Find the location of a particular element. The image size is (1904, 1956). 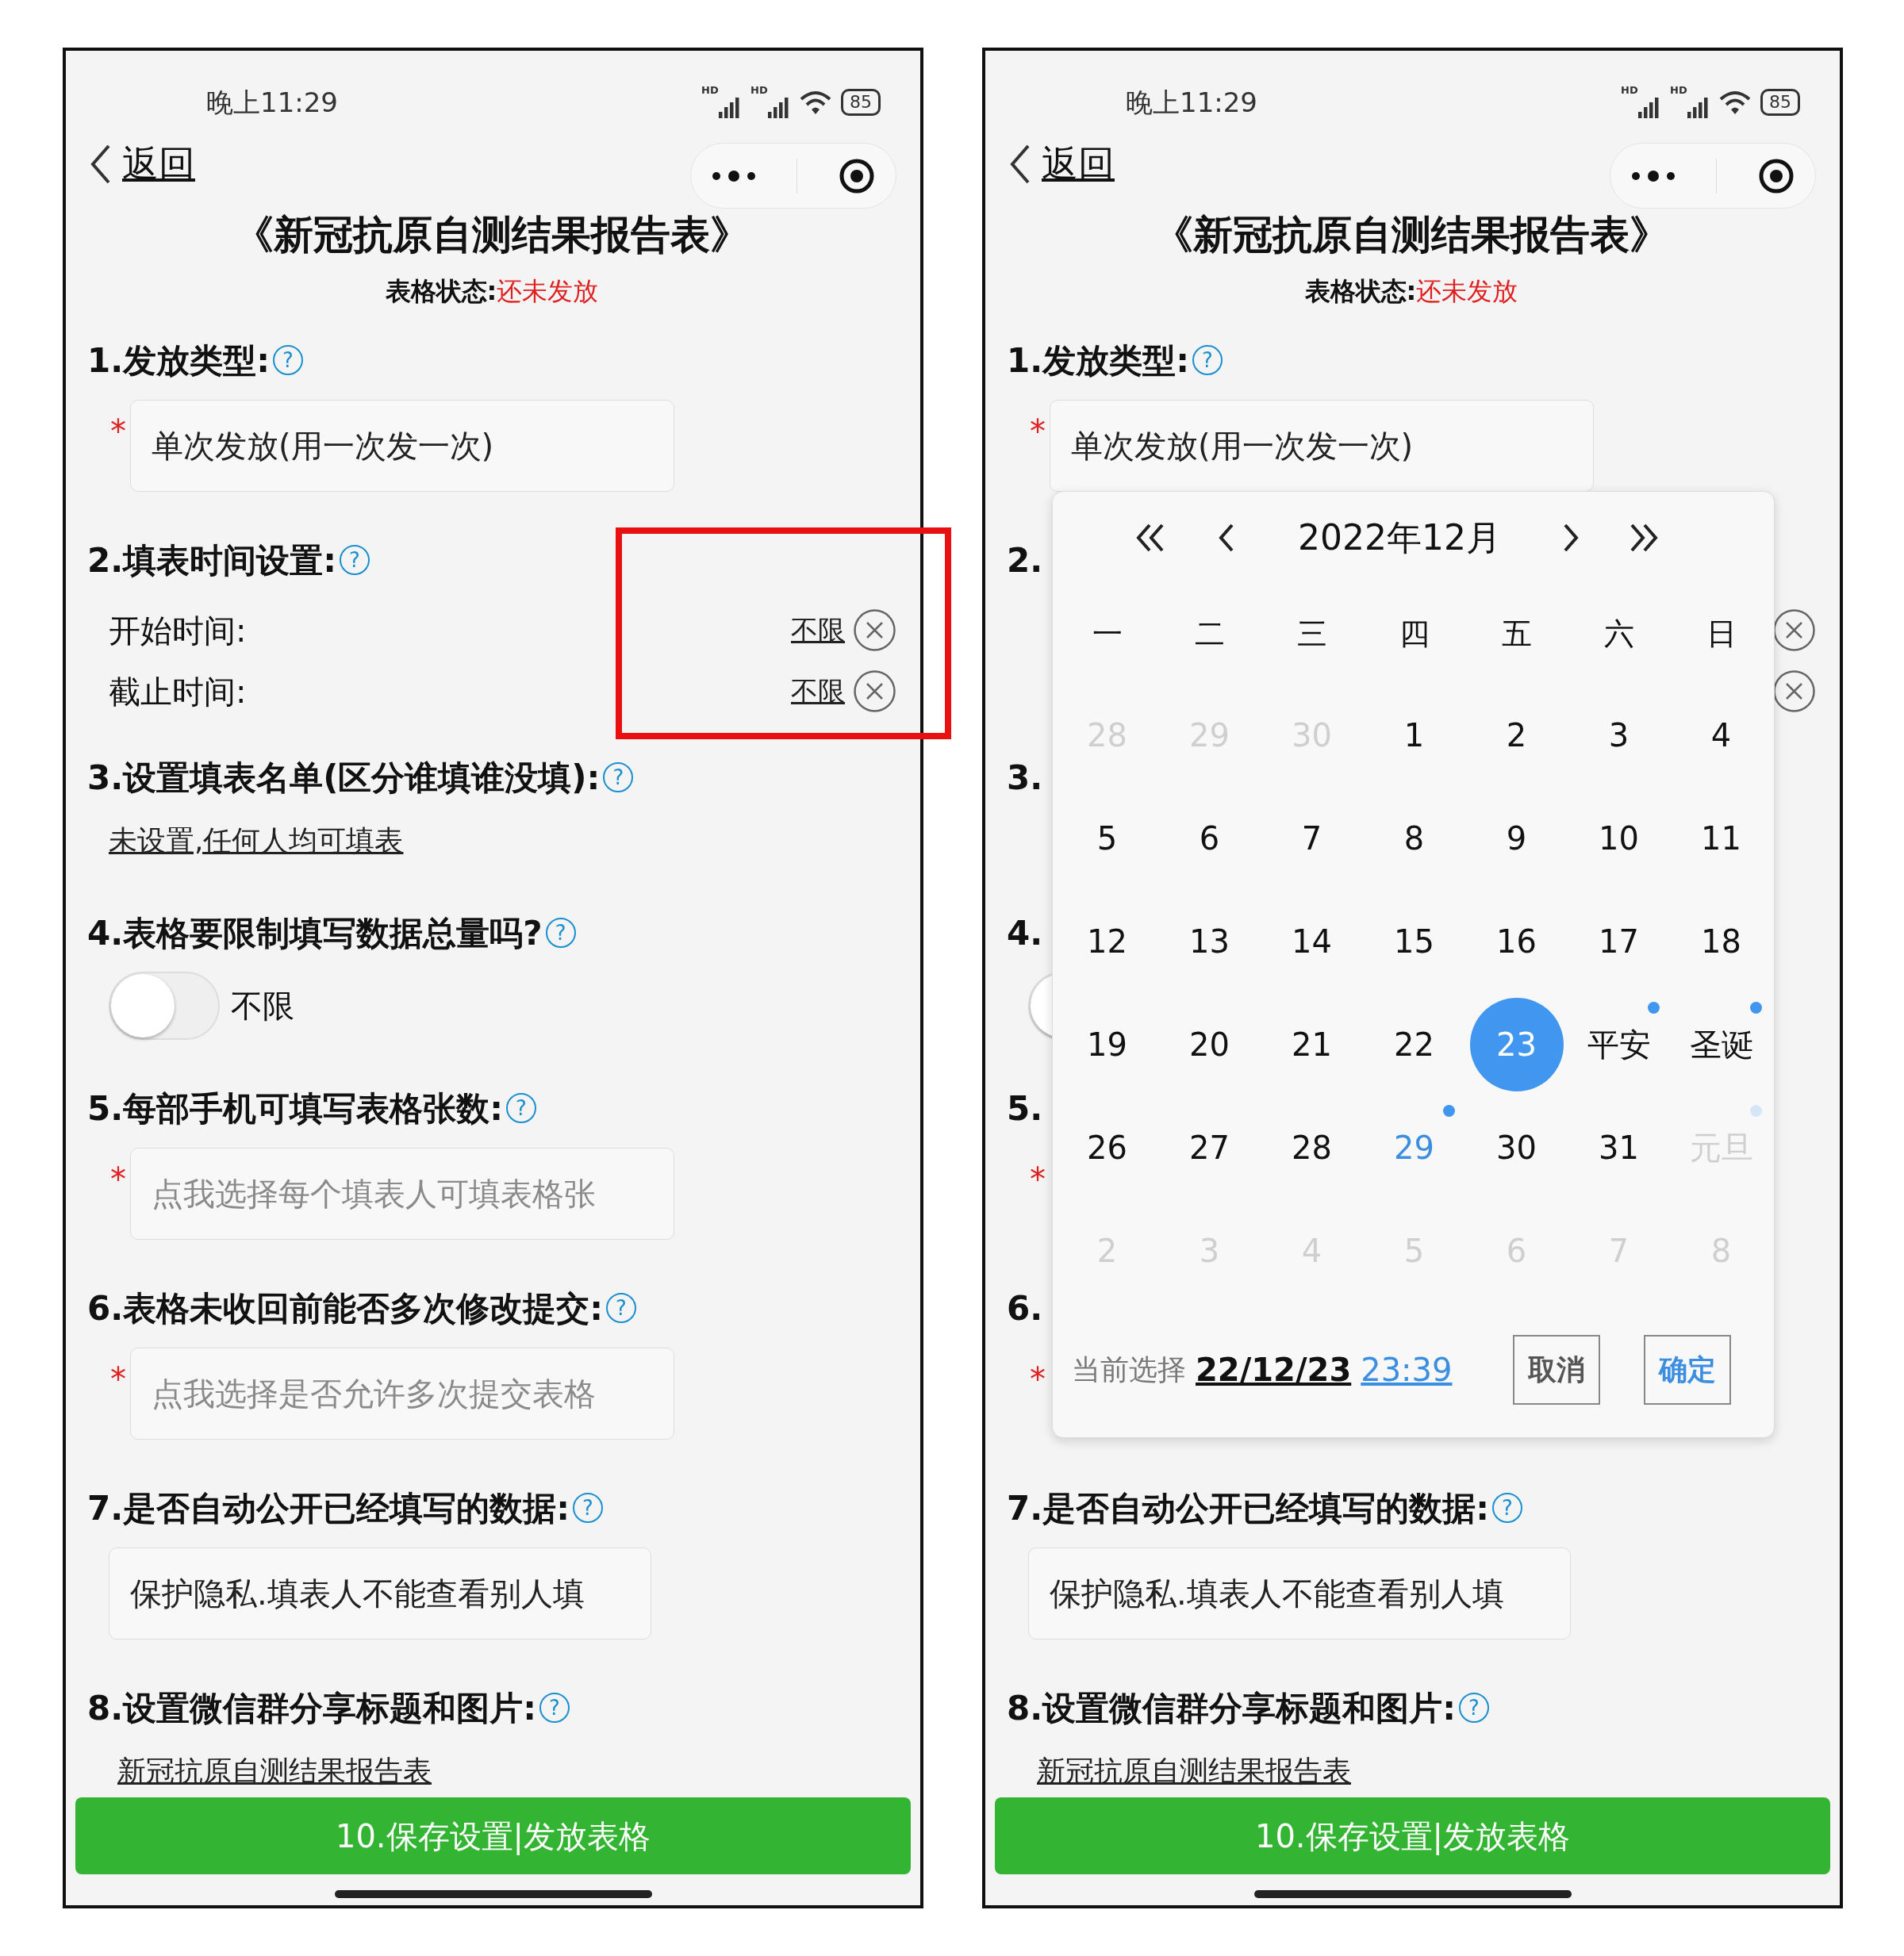

calendar-day: 4 is located at coordinates (1721, 735).